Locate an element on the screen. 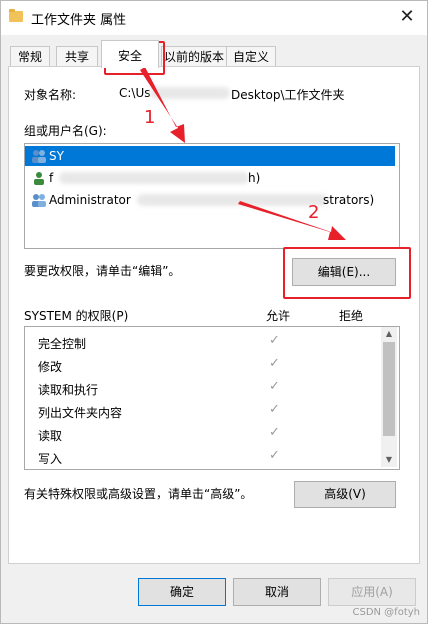 The width and height of the screenshot is (428, 624). user-name: SY is located at coordinates (56, 156).